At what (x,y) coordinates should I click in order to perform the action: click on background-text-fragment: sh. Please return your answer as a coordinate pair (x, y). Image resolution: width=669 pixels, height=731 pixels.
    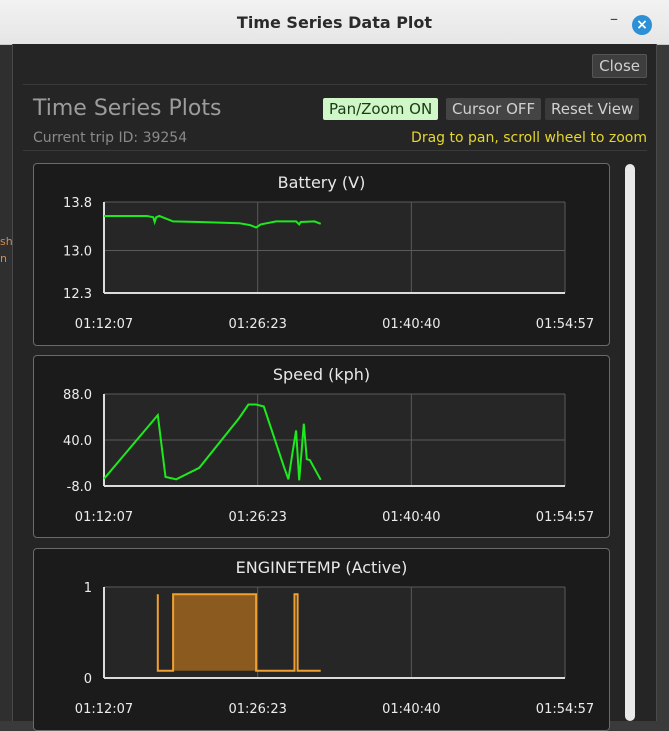
    Looking at the image, I should click on (6, 241).